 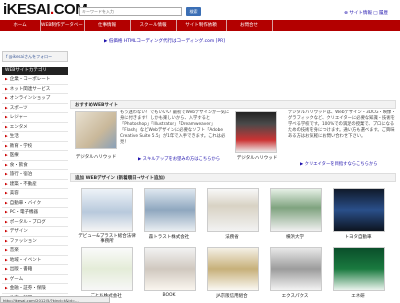 I want to click on site-caption: 横浜大学, so click(x=295, y=237).